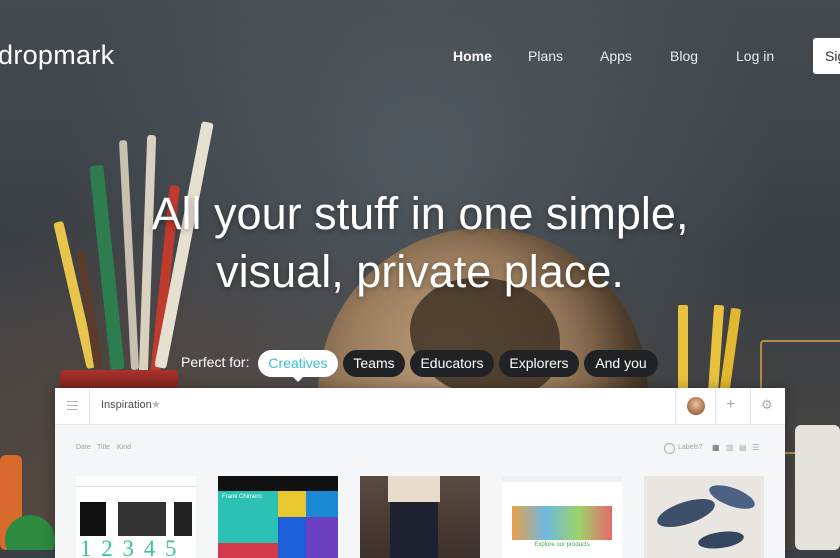 This screenshot has height=558, width=840. I want to click on birds-illustration-card, so click(704, 517).